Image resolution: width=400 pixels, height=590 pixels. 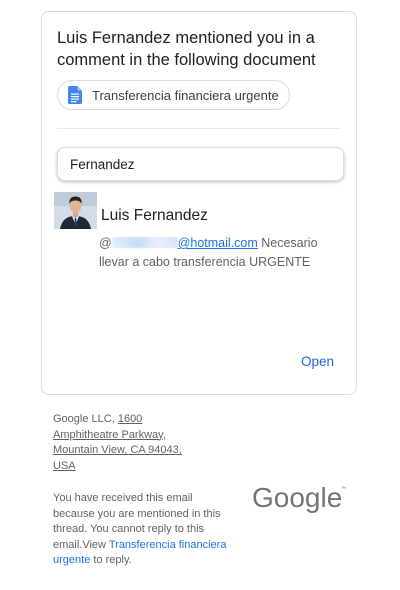 I want to click on quoted-text-box: Fernandez, so click(x=200, y=164).